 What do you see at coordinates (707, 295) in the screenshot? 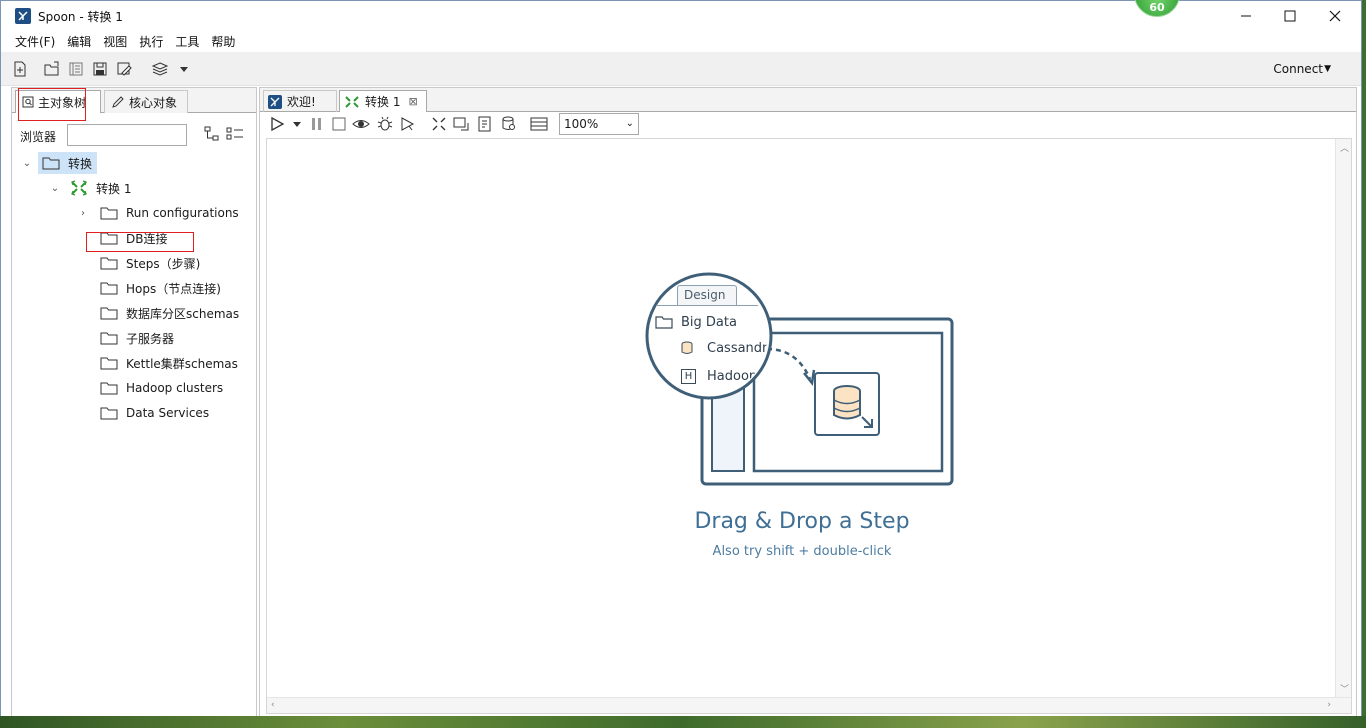
I see `design-tab-label: Design` at bounding box center [707, 295].